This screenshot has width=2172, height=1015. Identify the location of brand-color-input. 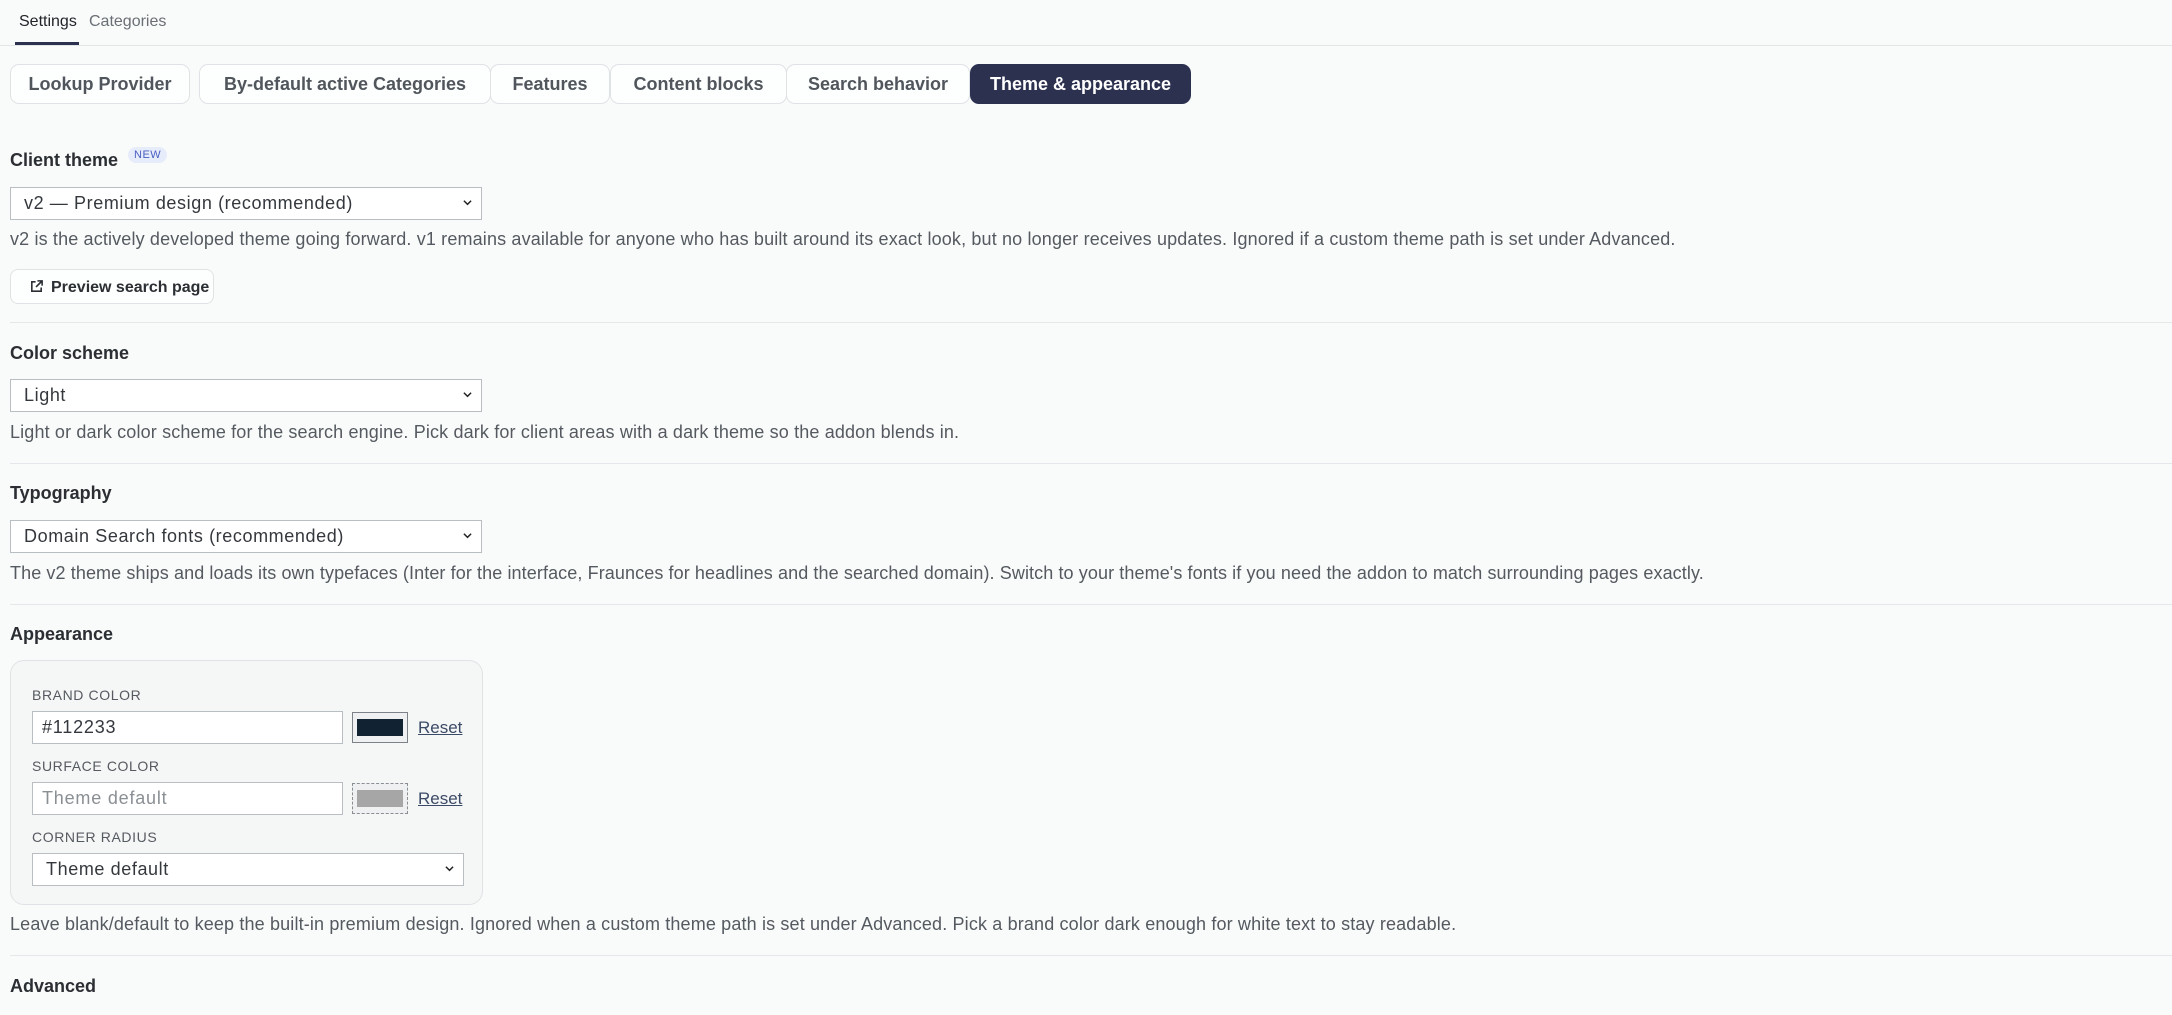
(187, 727).